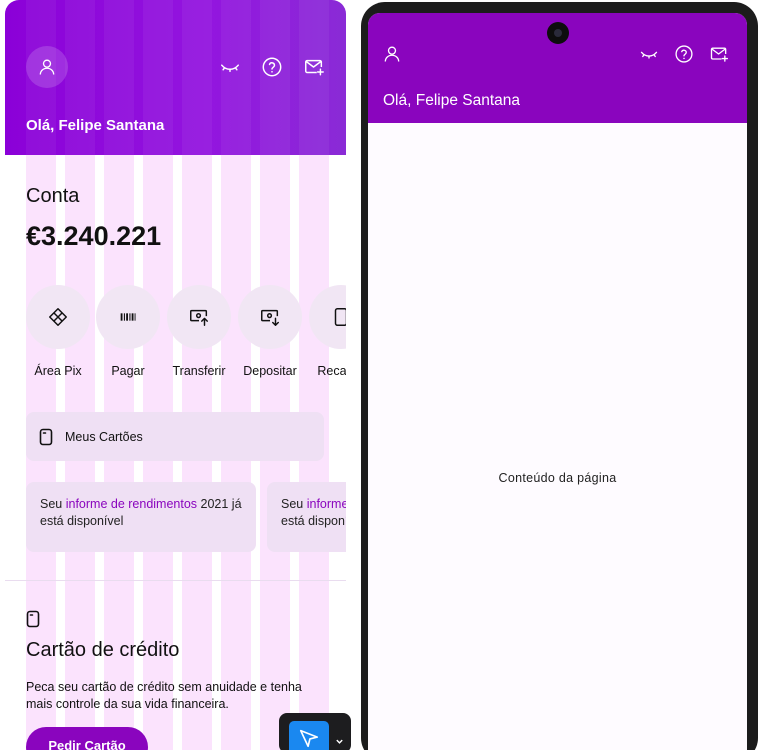  I want to click on my-cards-label: Meus Cartões, so click(104, 436).